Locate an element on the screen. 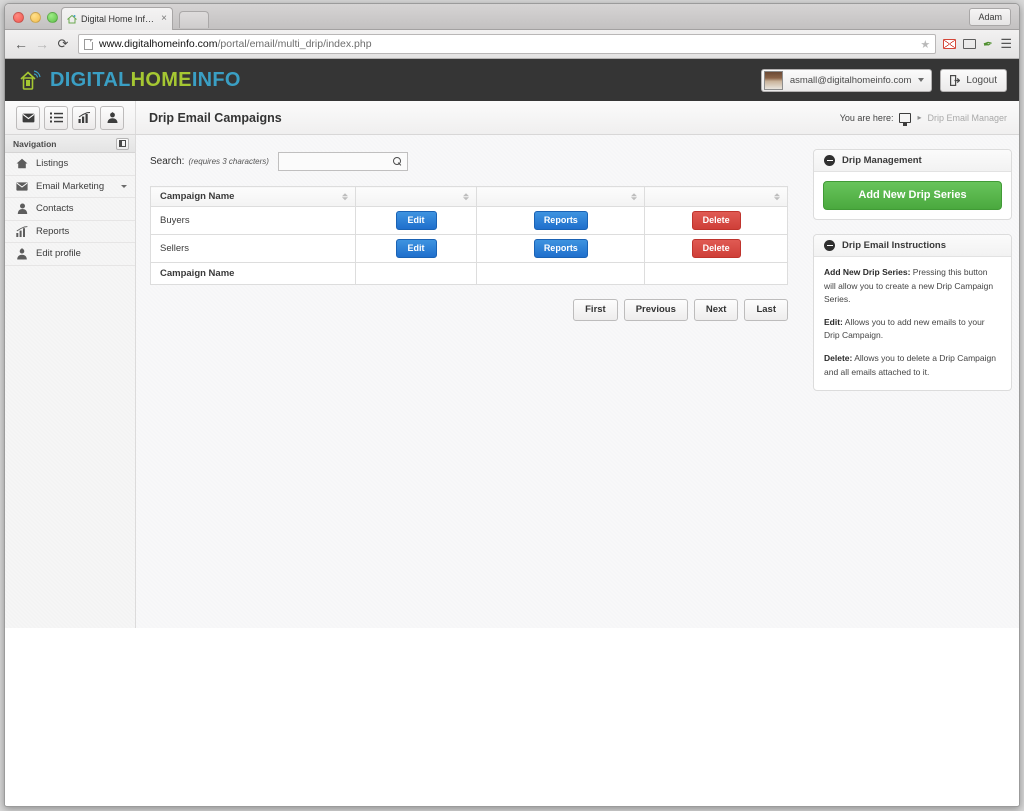  table-header-row: Campaign Name is located at coordinates (469, 196).